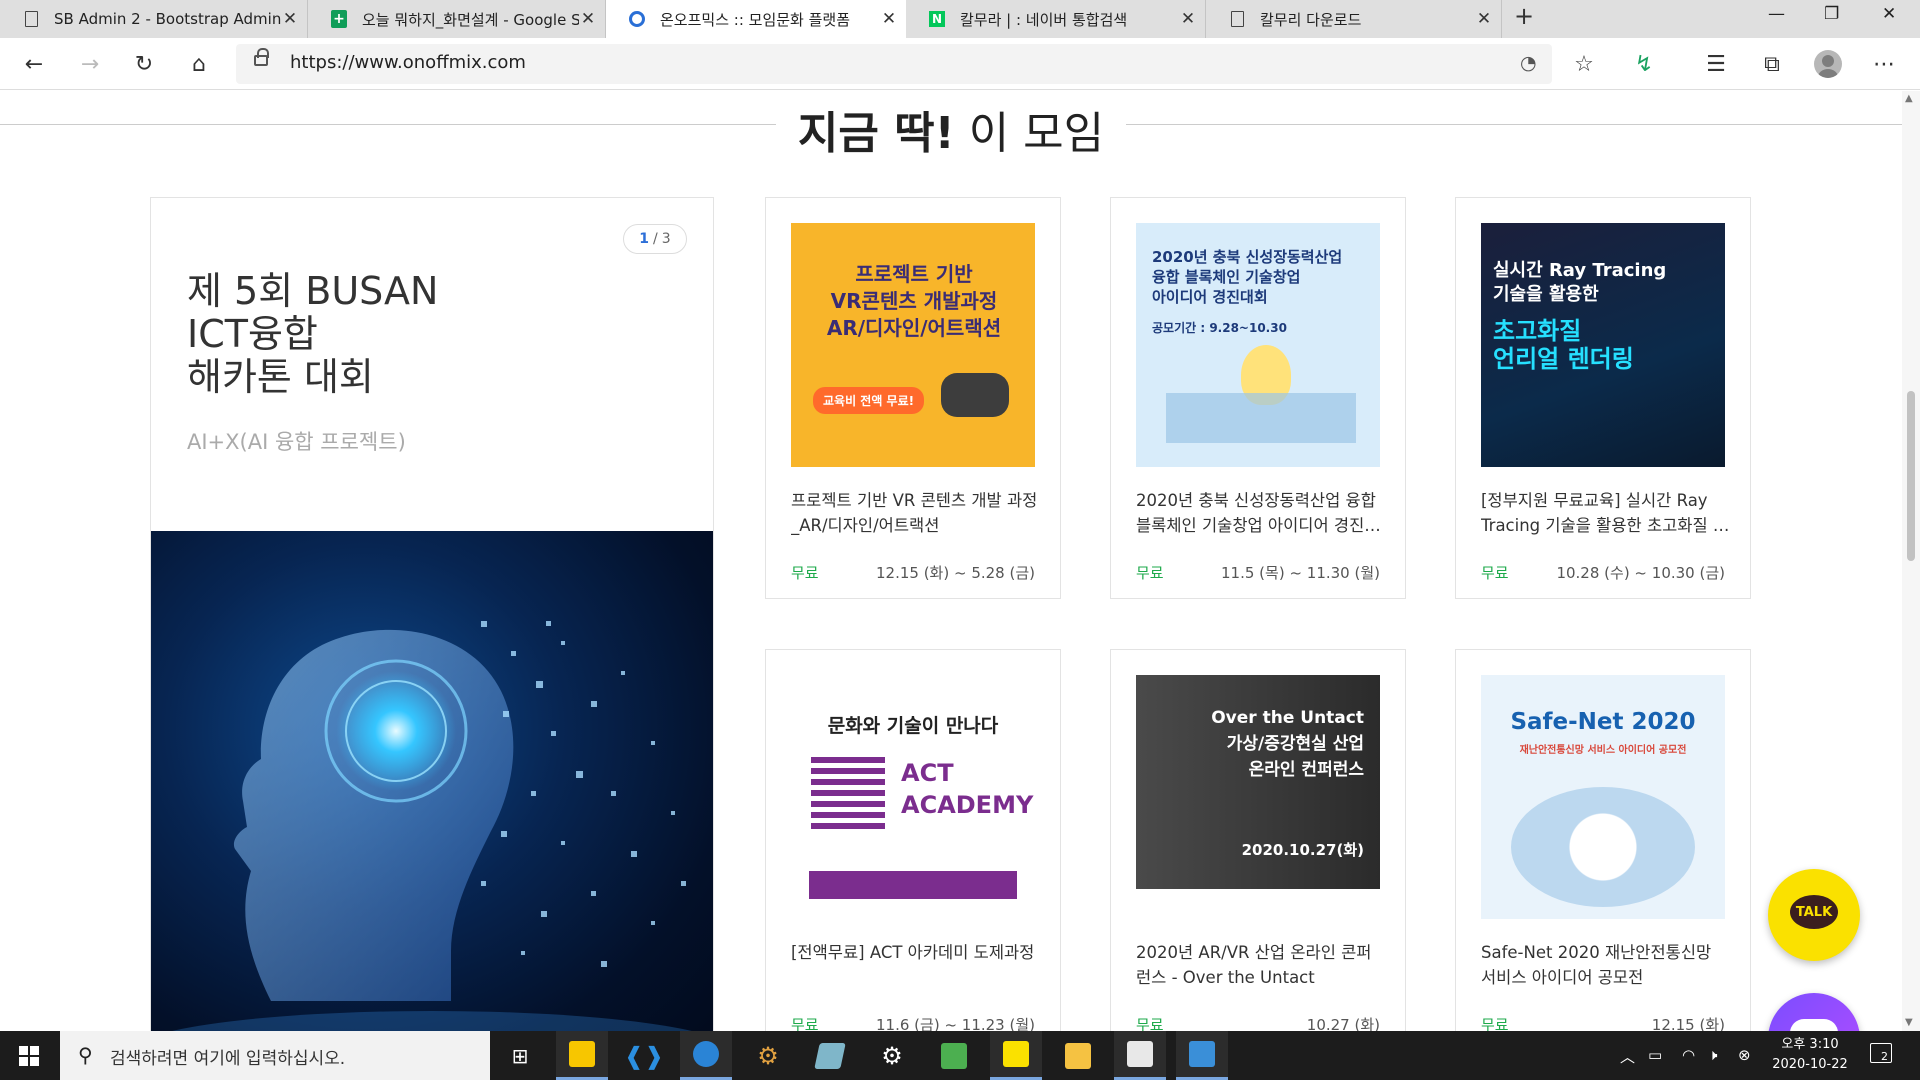 The width and height of the screenshot is (1920, 1080). I want to click on tab-download: 칼무리 다운로드 ✕, so click(1354, 19).